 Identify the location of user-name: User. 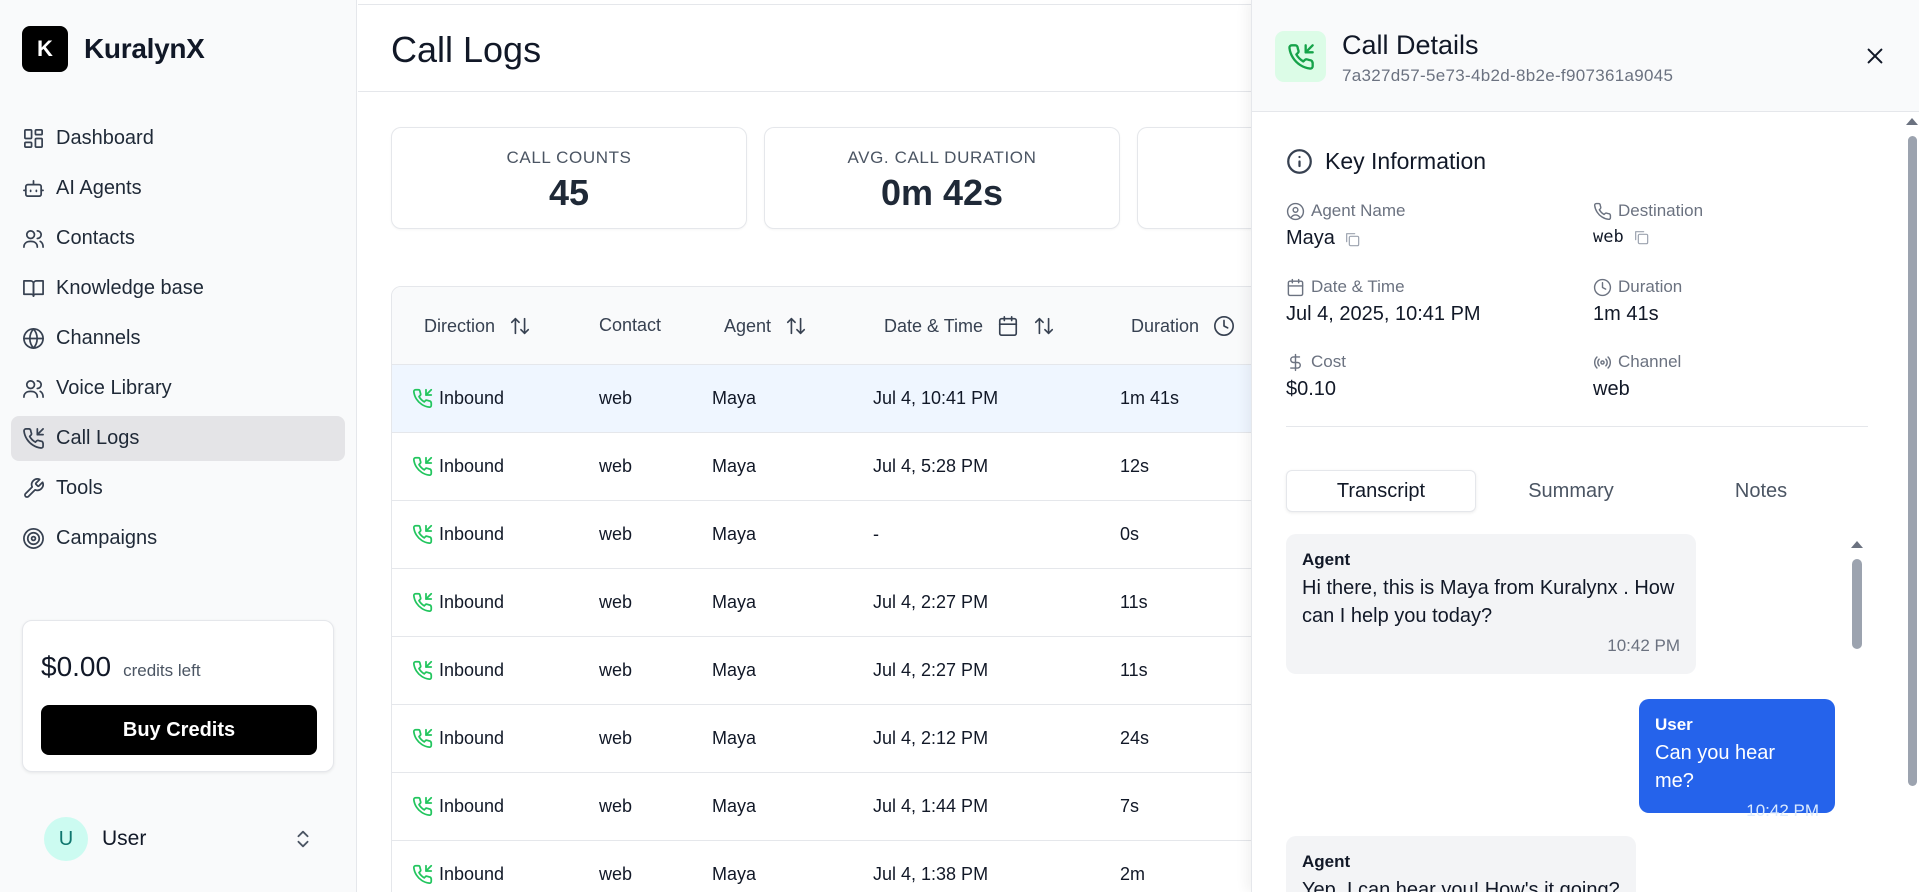
(124, 838).